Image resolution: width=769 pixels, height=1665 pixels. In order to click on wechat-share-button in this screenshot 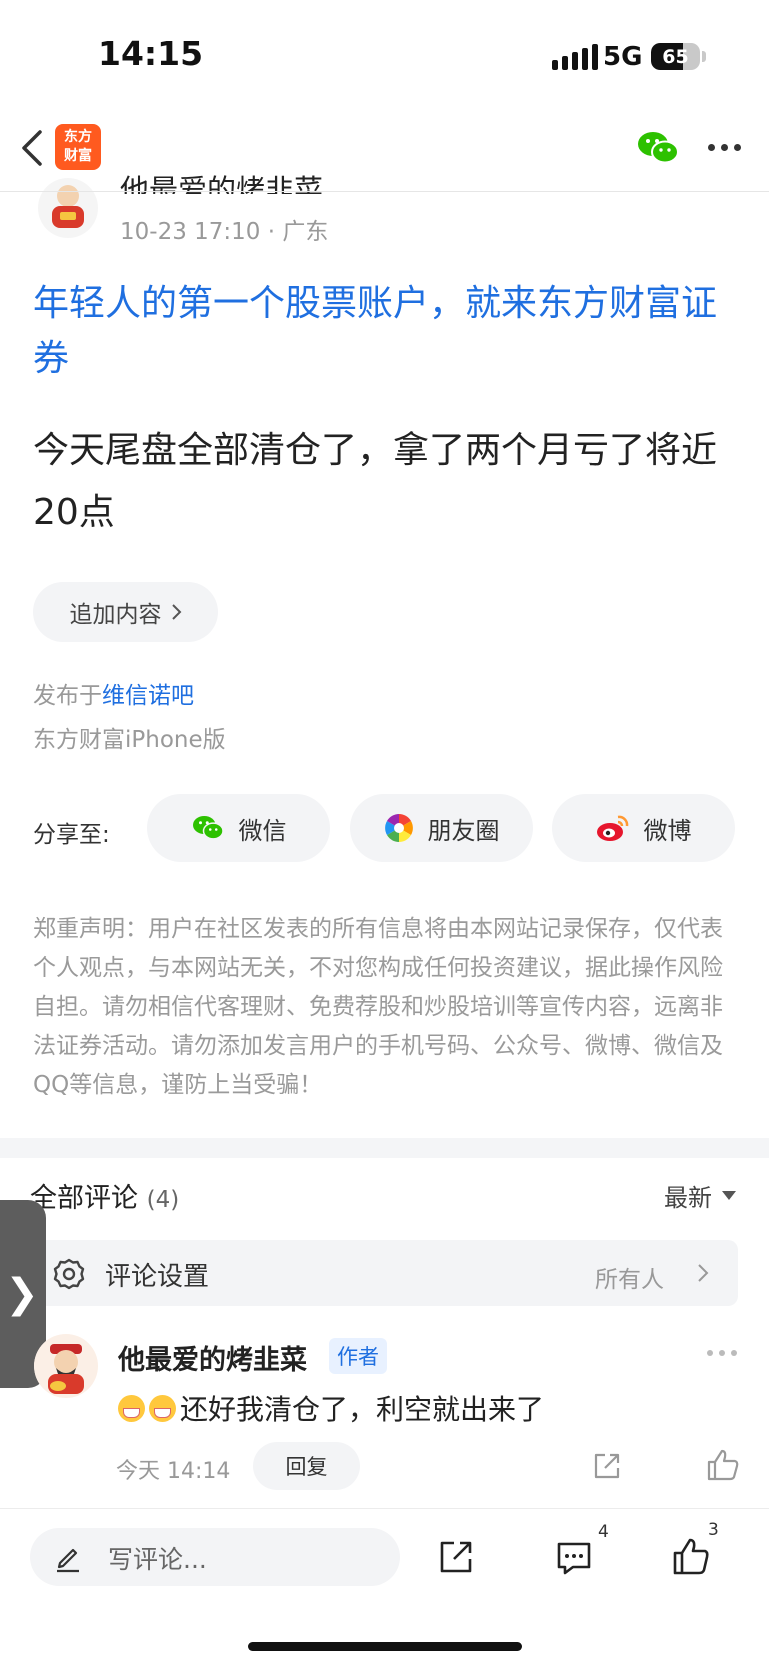, I will do `click(658, 148)`.